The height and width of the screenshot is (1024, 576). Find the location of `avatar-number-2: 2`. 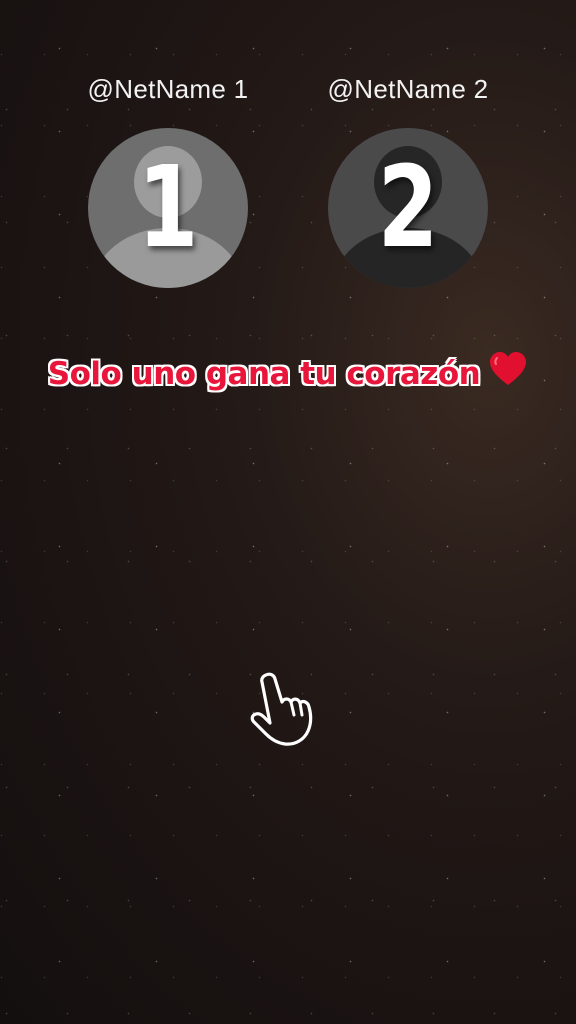

avatar-number-2: 2 is located at coordinates (408, 208).